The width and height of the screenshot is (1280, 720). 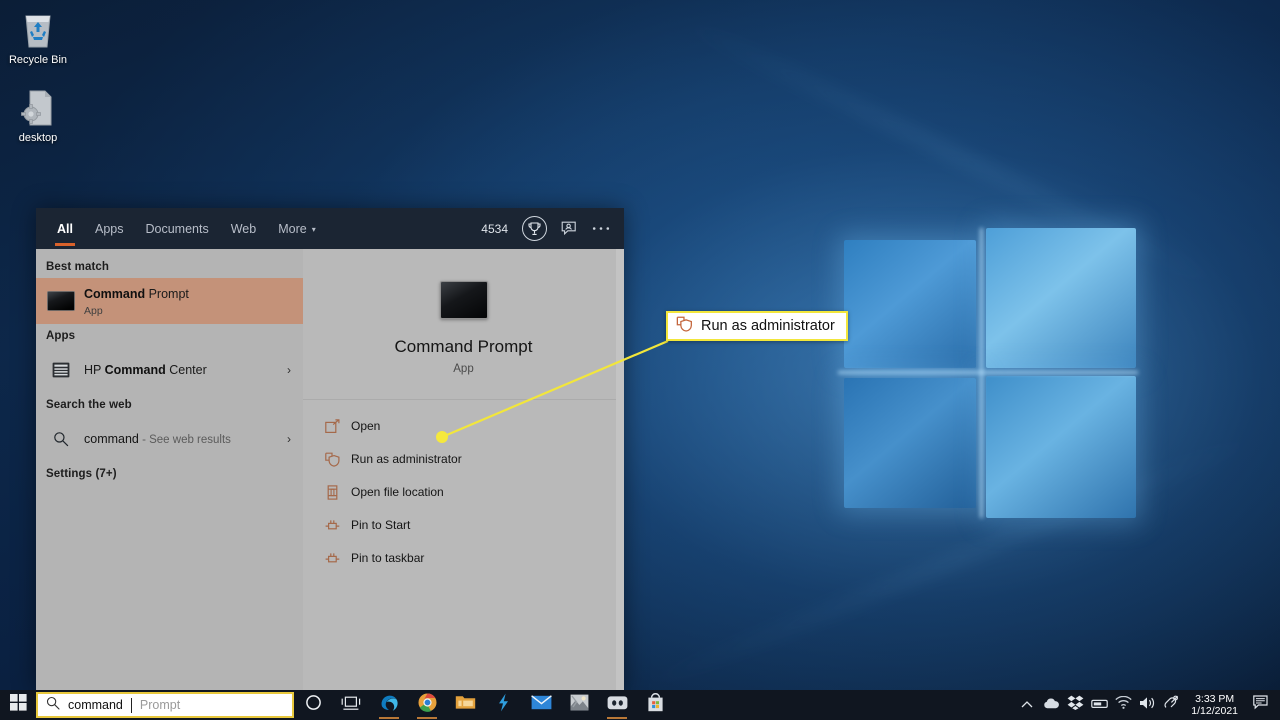 I want to click on tab-label: Apps, so click(x=109, y=228).